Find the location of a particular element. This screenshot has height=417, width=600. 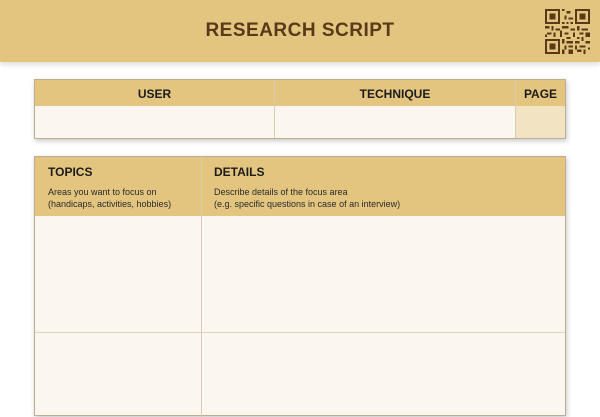

meta-table: USER TECHNIQUE PAGE is located at coordinates (300, 109).